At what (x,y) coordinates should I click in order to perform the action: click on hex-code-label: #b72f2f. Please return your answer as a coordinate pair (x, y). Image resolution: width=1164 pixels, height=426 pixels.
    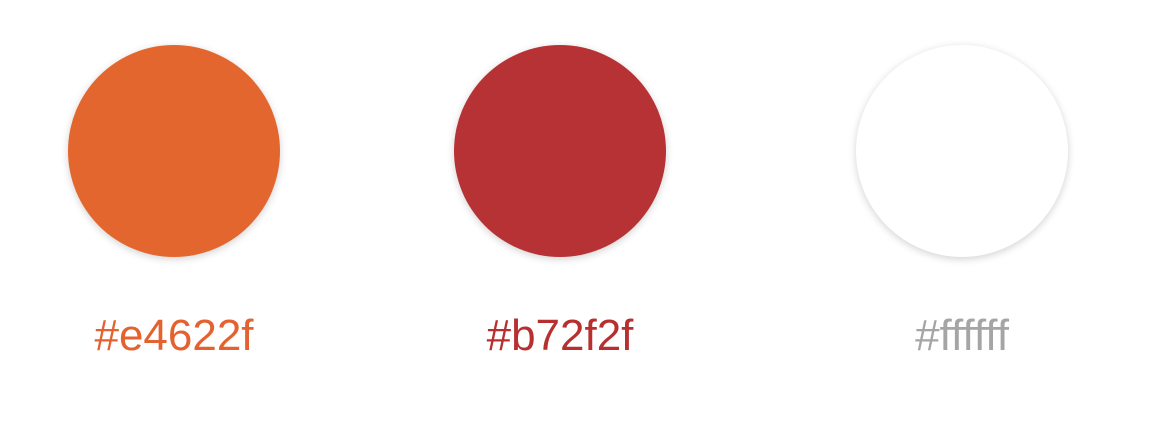
    Looking at the image, I should click on (560, 335).